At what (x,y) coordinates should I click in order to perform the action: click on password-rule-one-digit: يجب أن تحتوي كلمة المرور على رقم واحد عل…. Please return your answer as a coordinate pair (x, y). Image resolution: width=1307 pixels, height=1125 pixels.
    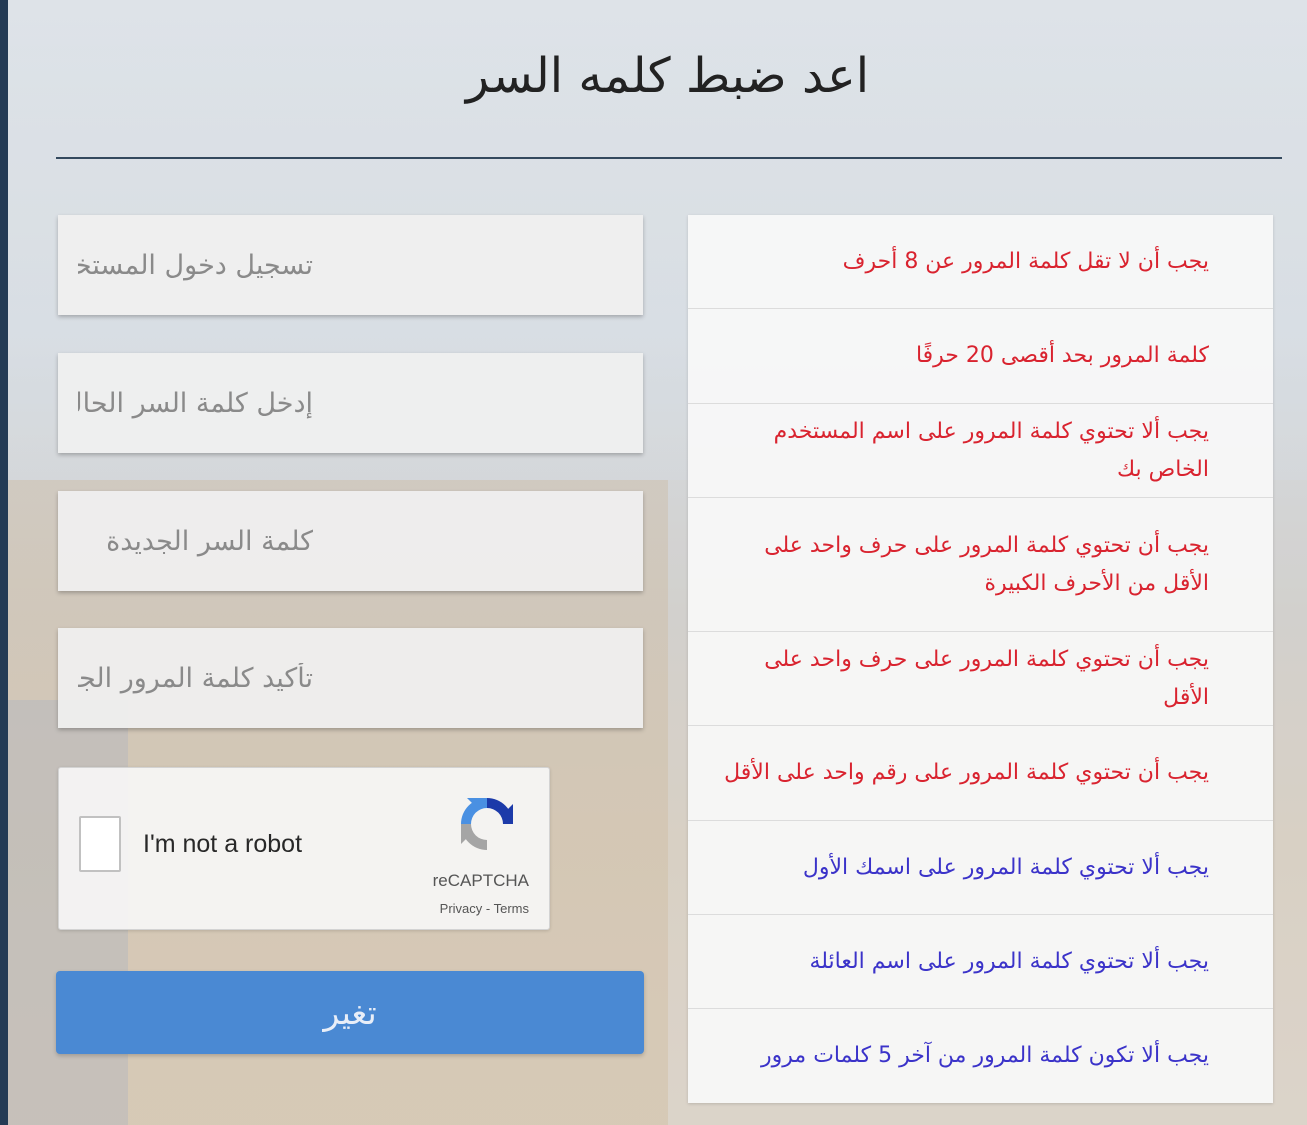
    Looking at the image, I should click on (980, 773).